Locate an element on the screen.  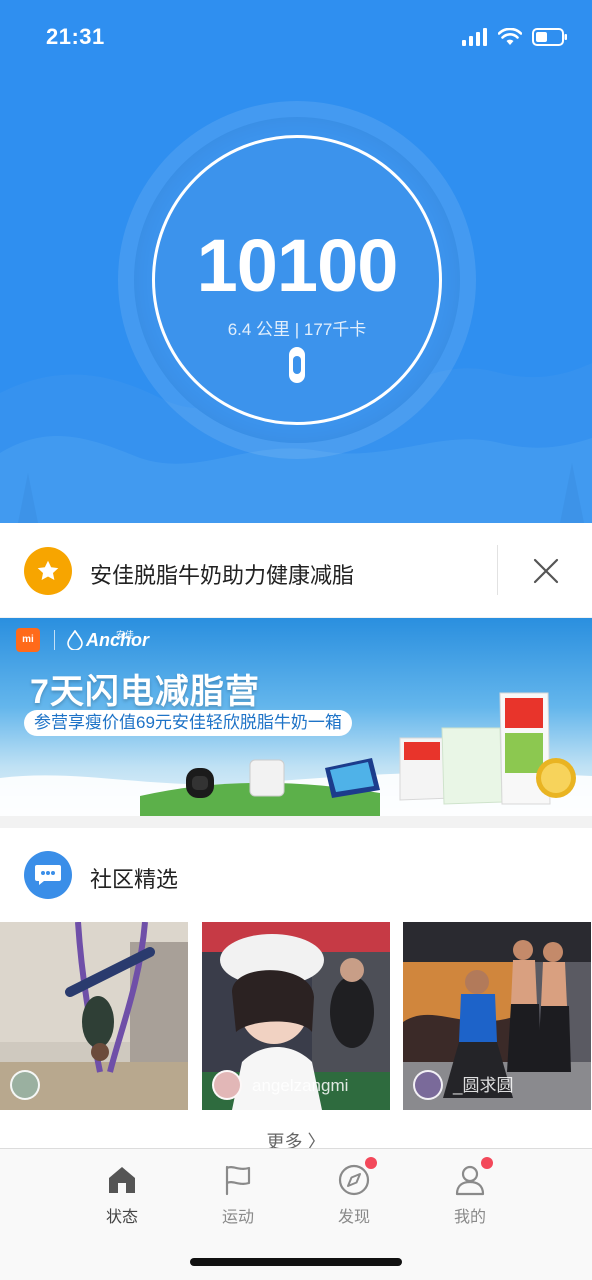
tab-label: 运动 is located at coordinates (237, 1217).